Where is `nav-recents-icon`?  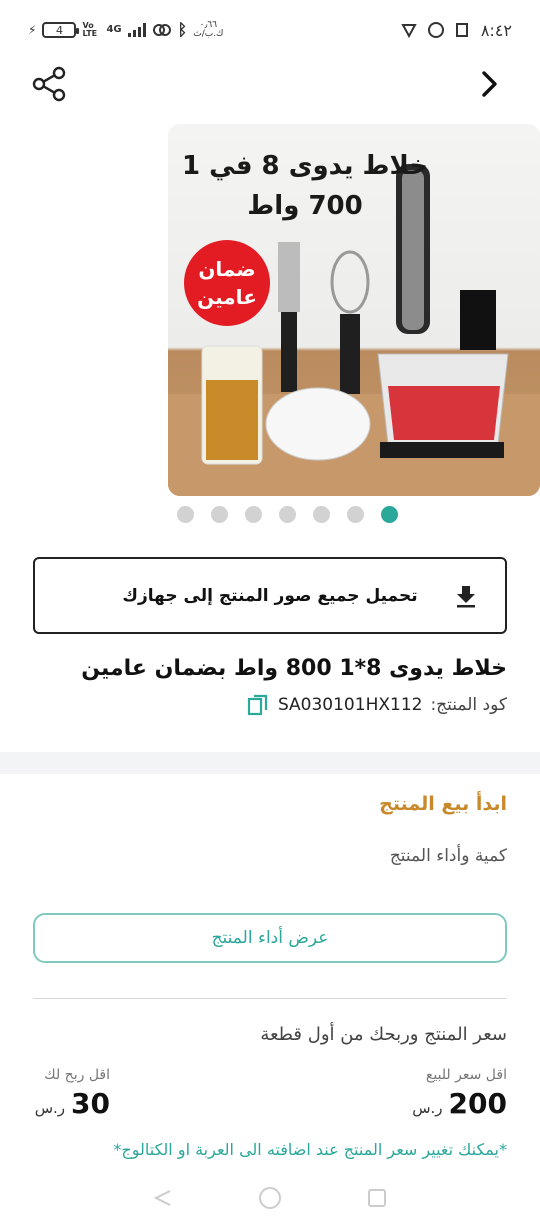 nav-recents-icon is located at coordinates (377, 1198).